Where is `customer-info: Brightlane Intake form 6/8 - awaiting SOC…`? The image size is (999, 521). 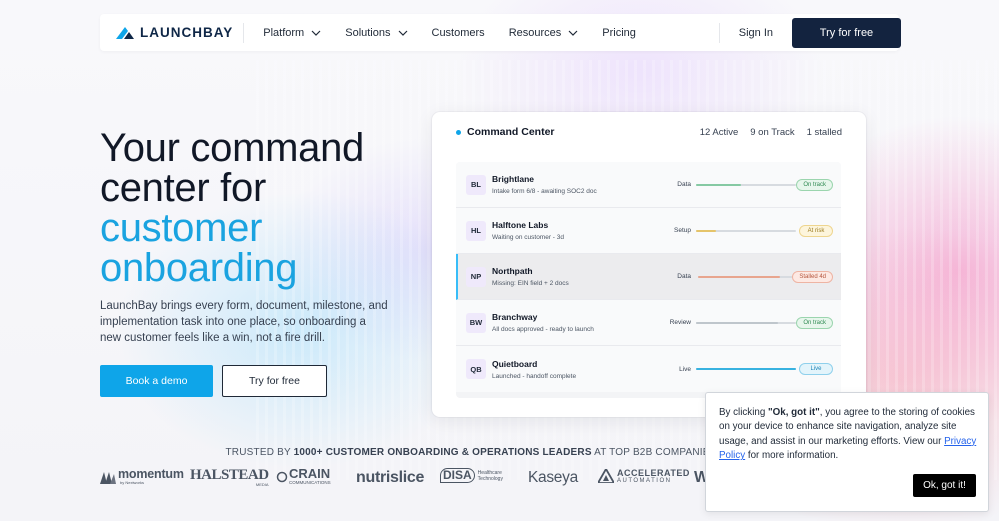
customer-info: Brightlane Intake form 6/8 - awaiting SOC… is located at coordinates (544, 184).